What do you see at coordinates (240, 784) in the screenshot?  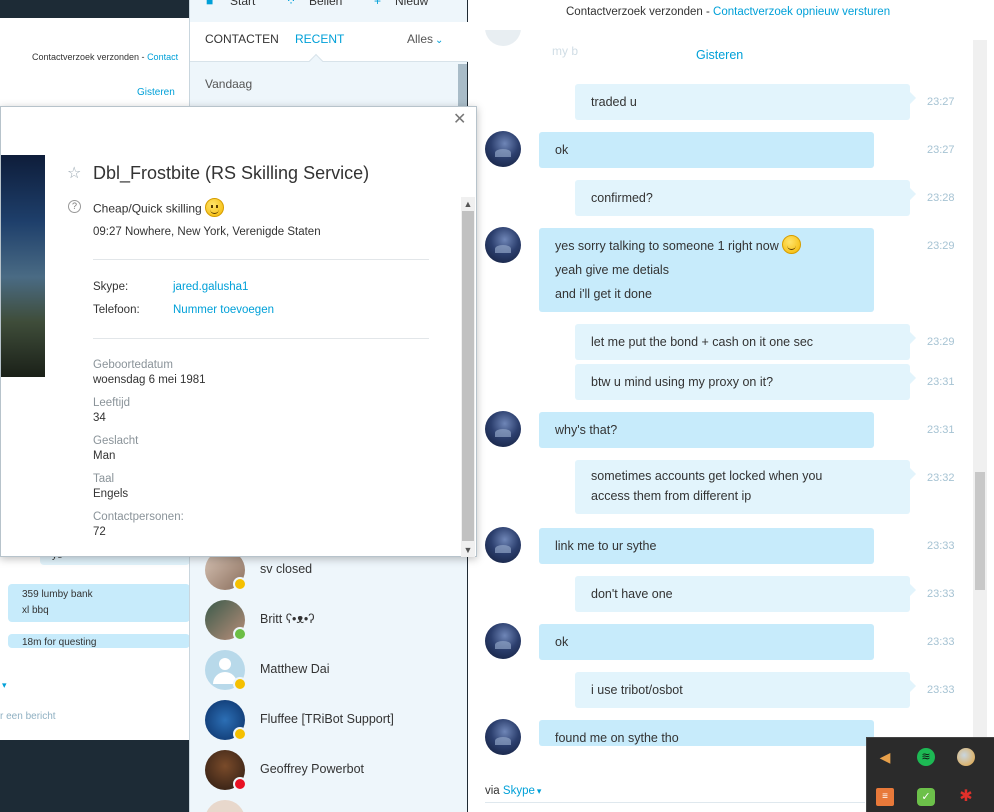 I see `status-busy-icon` at bounding box center [240, 784].